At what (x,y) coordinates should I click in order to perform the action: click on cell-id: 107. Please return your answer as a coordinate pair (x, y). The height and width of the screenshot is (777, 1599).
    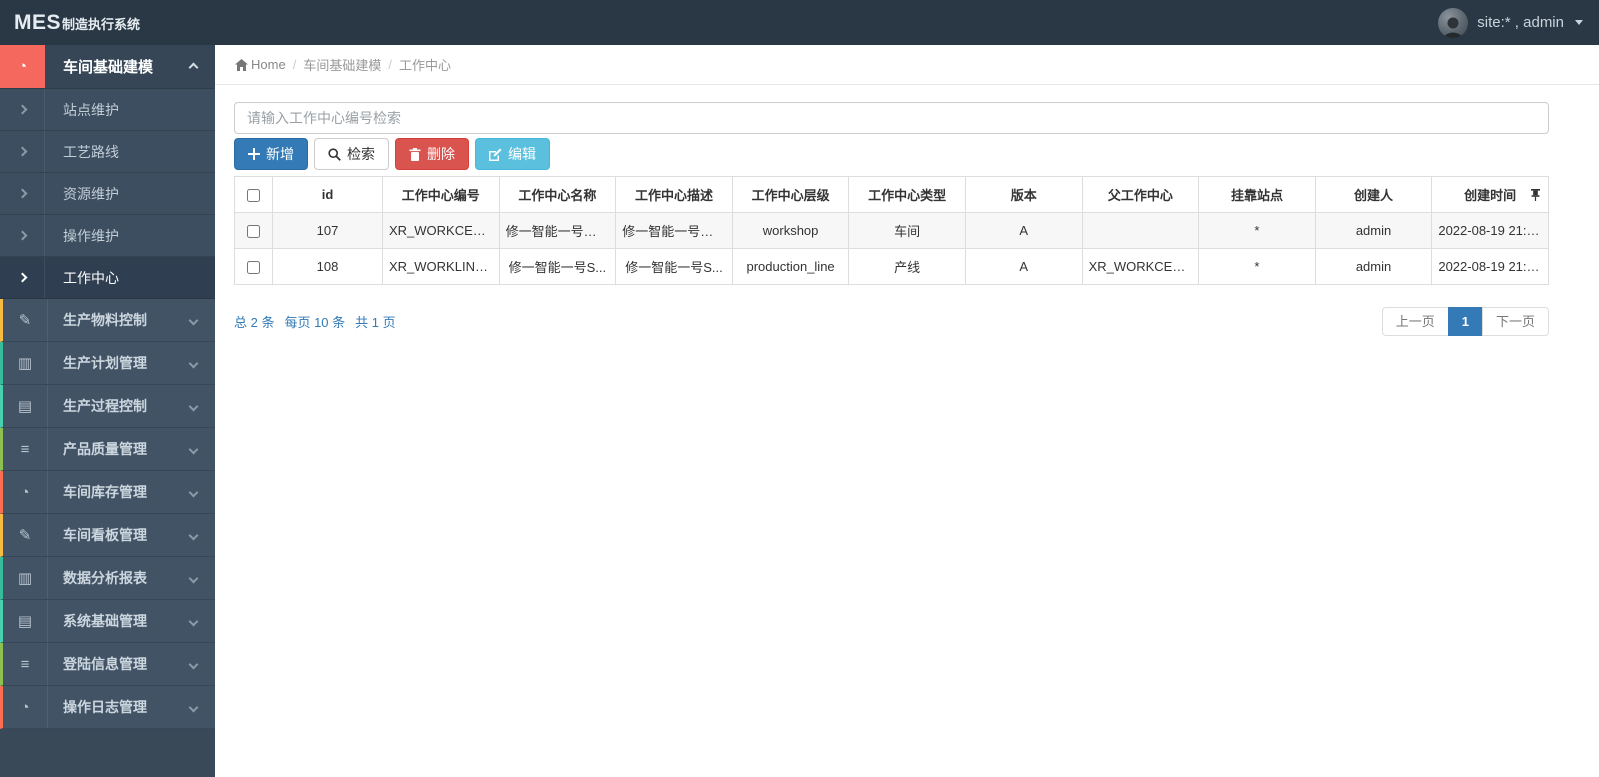
    Looking at the image, I should click on (327, 230).